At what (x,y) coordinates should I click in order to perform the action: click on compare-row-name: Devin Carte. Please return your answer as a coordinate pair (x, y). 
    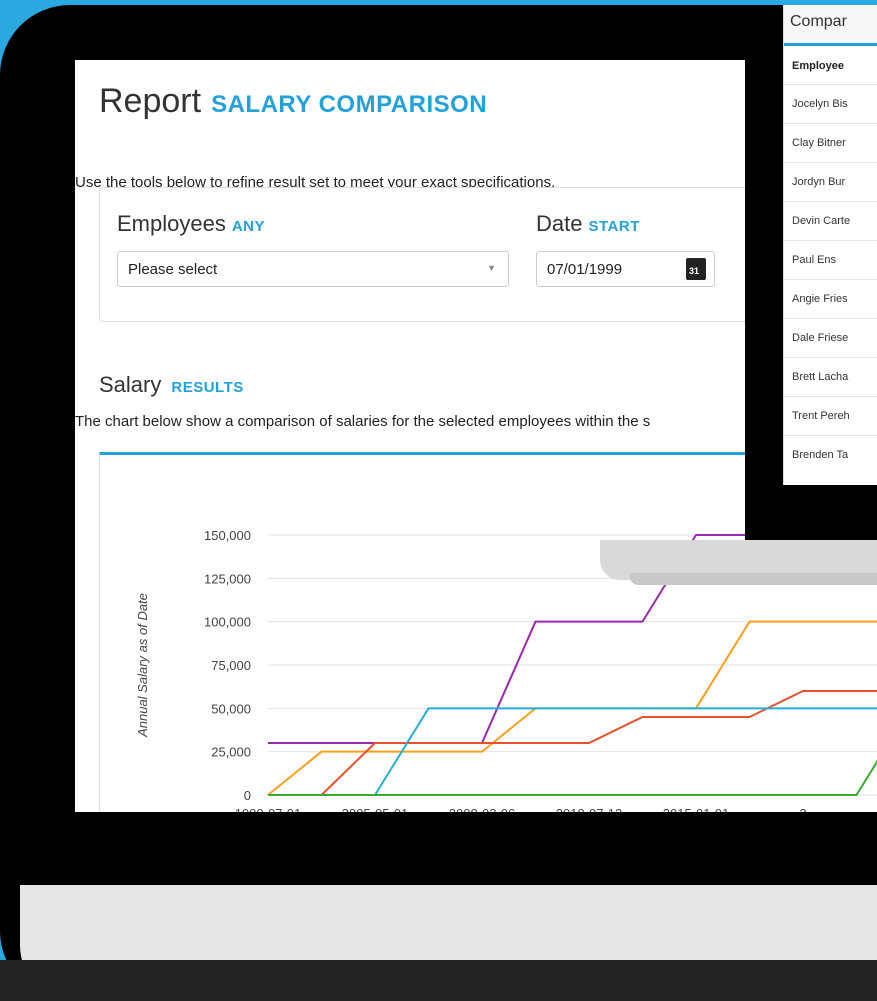
    Looking at the image, I should click on (821, 221).